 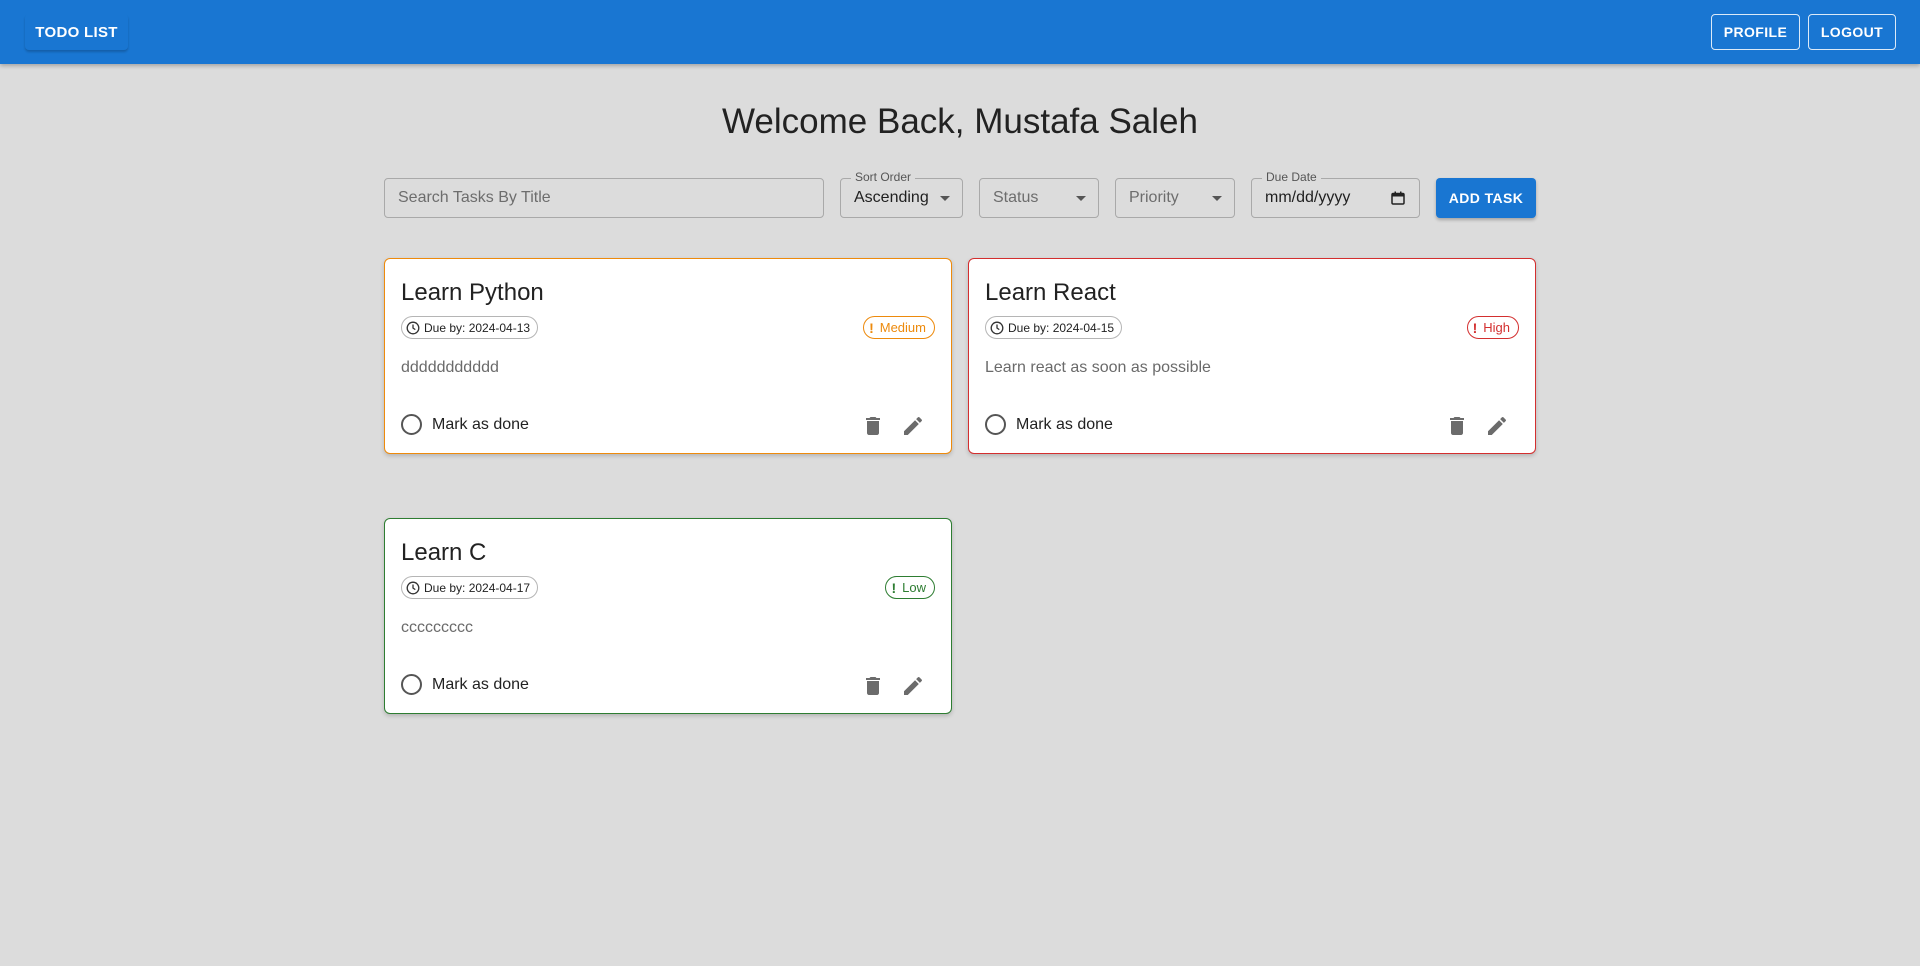 What do you see at coordinates (1154, 197) in the screenshot?
I see `priority-placeholder: Priority` at bounding box center [1154, 197].